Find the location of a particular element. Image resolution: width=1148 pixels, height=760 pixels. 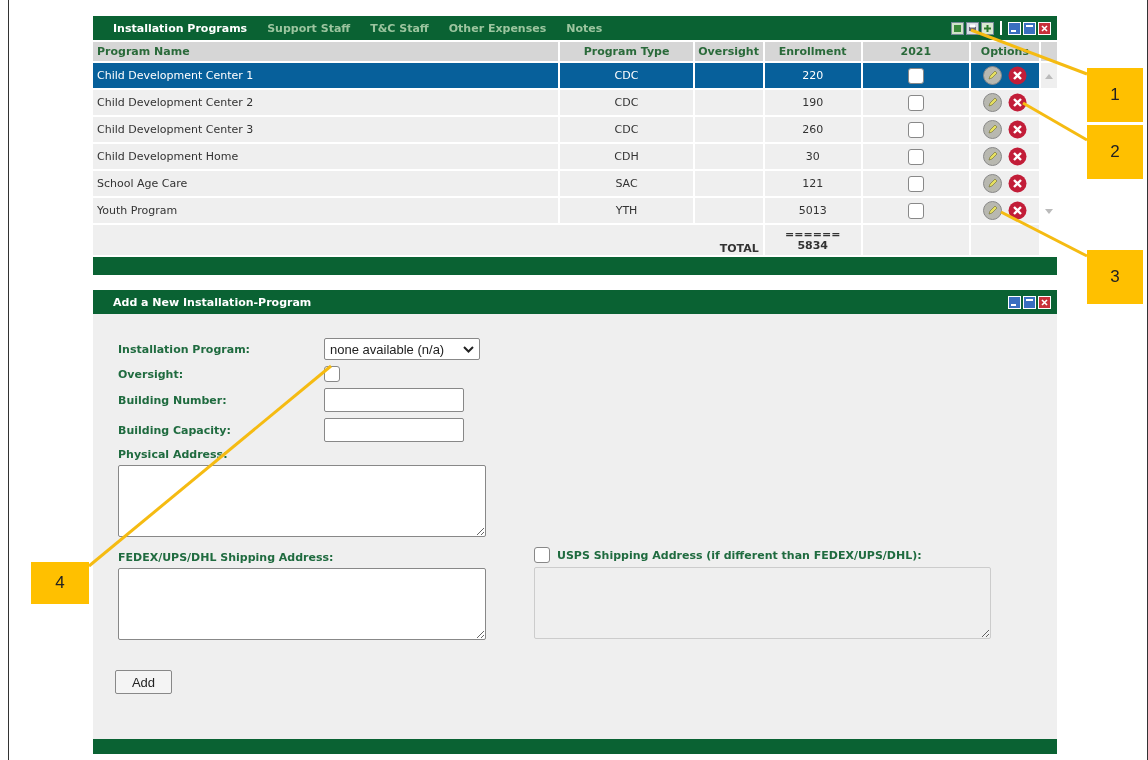

usps-checkbox is located at coordinates (542, 555).